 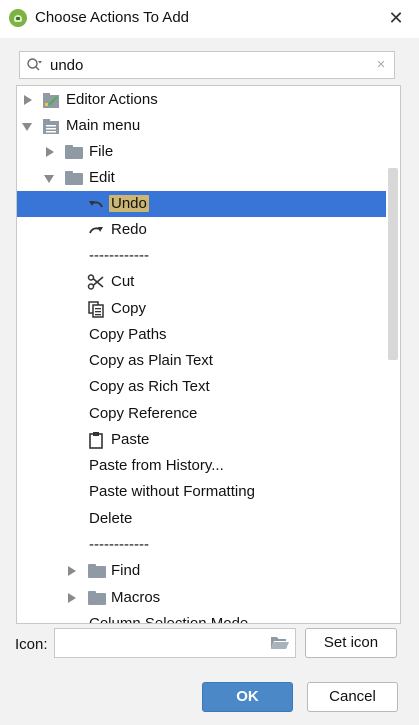 I want to click on copy-icon, so click(x=96, y=309).